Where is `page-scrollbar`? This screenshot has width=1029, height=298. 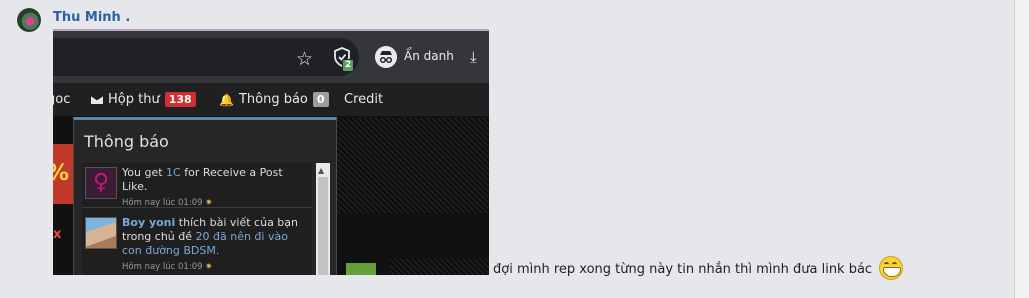
page-scrollbar is located at coordinates (1021, 149).